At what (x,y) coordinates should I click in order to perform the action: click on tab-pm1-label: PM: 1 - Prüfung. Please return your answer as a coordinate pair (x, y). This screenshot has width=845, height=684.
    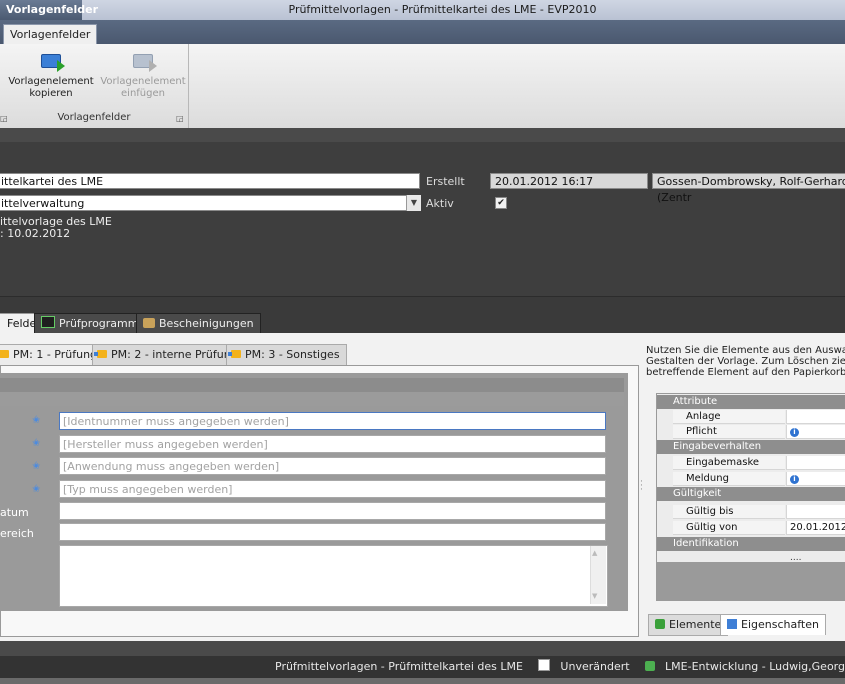
    Looking at the image, I should click on (55, 354).